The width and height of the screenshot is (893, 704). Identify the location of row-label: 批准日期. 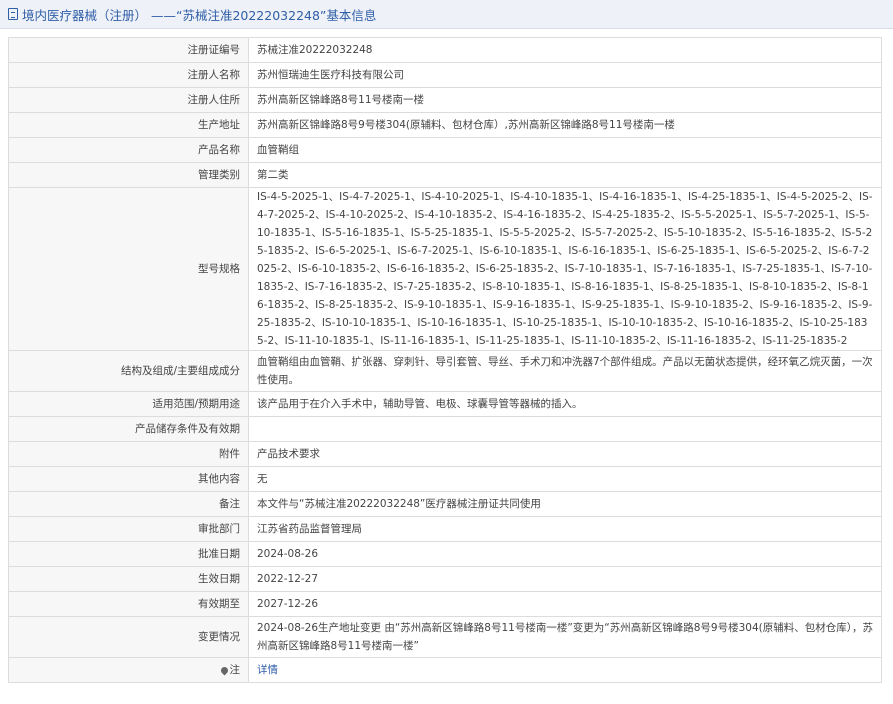
(128, 554).